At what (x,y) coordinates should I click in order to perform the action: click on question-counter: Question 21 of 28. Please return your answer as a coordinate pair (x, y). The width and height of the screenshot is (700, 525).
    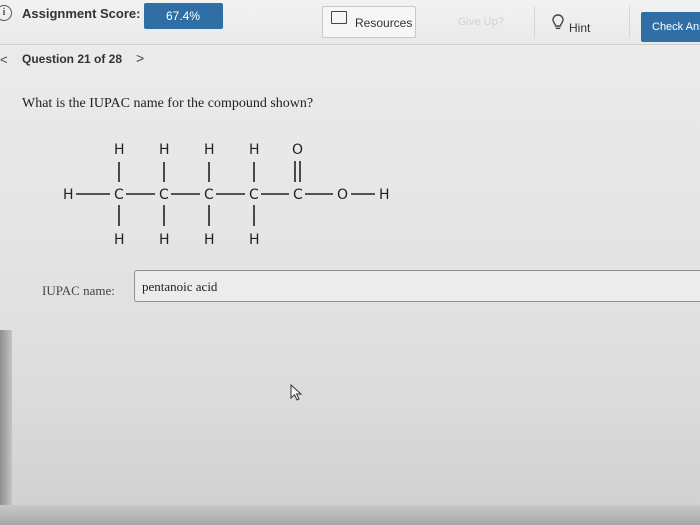
    Looking at the image, I should click on (72, 59).